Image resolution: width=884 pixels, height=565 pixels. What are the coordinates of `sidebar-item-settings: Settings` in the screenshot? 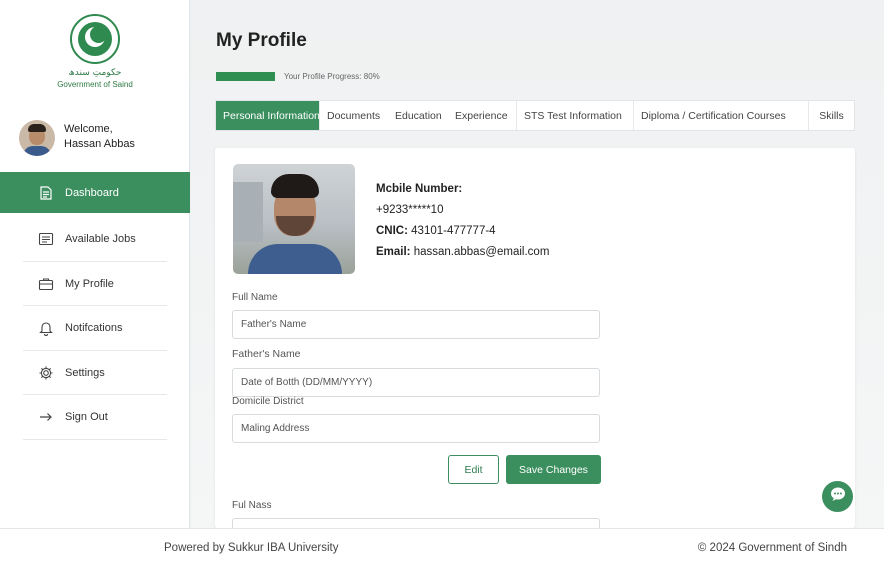 It's located at (95, 373).